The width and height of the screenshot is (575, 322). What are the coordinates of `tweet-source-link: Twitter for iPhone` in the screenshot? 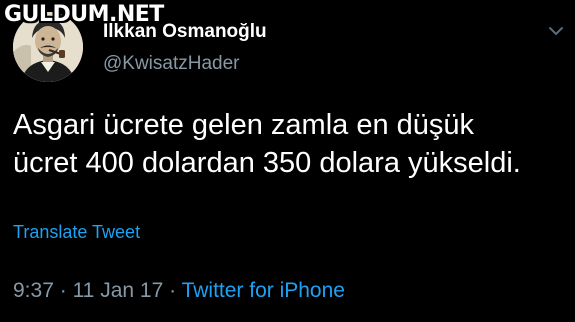 It's located at (263, 290).